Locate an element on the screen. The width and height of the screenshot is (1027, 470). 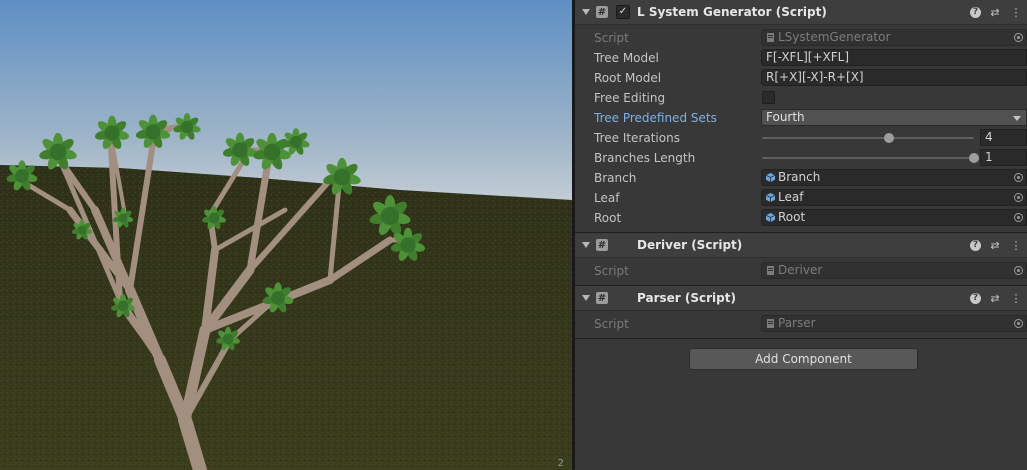
tree-model-row: Tree Model F[-XFL][+XFL] is located at coordinates (801, 58).